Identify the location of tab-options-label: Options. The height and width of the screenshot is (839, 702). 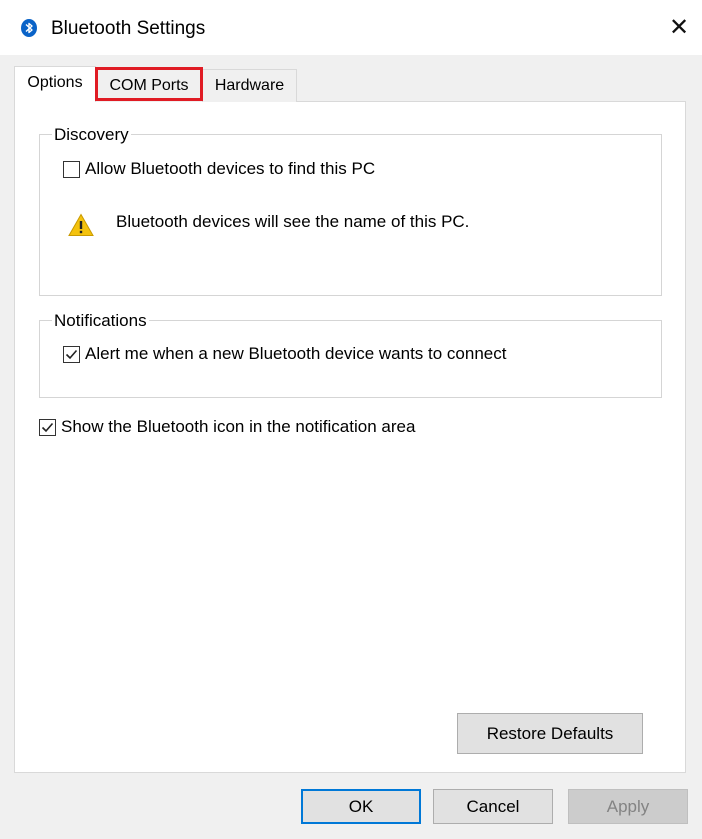
(55, 82).